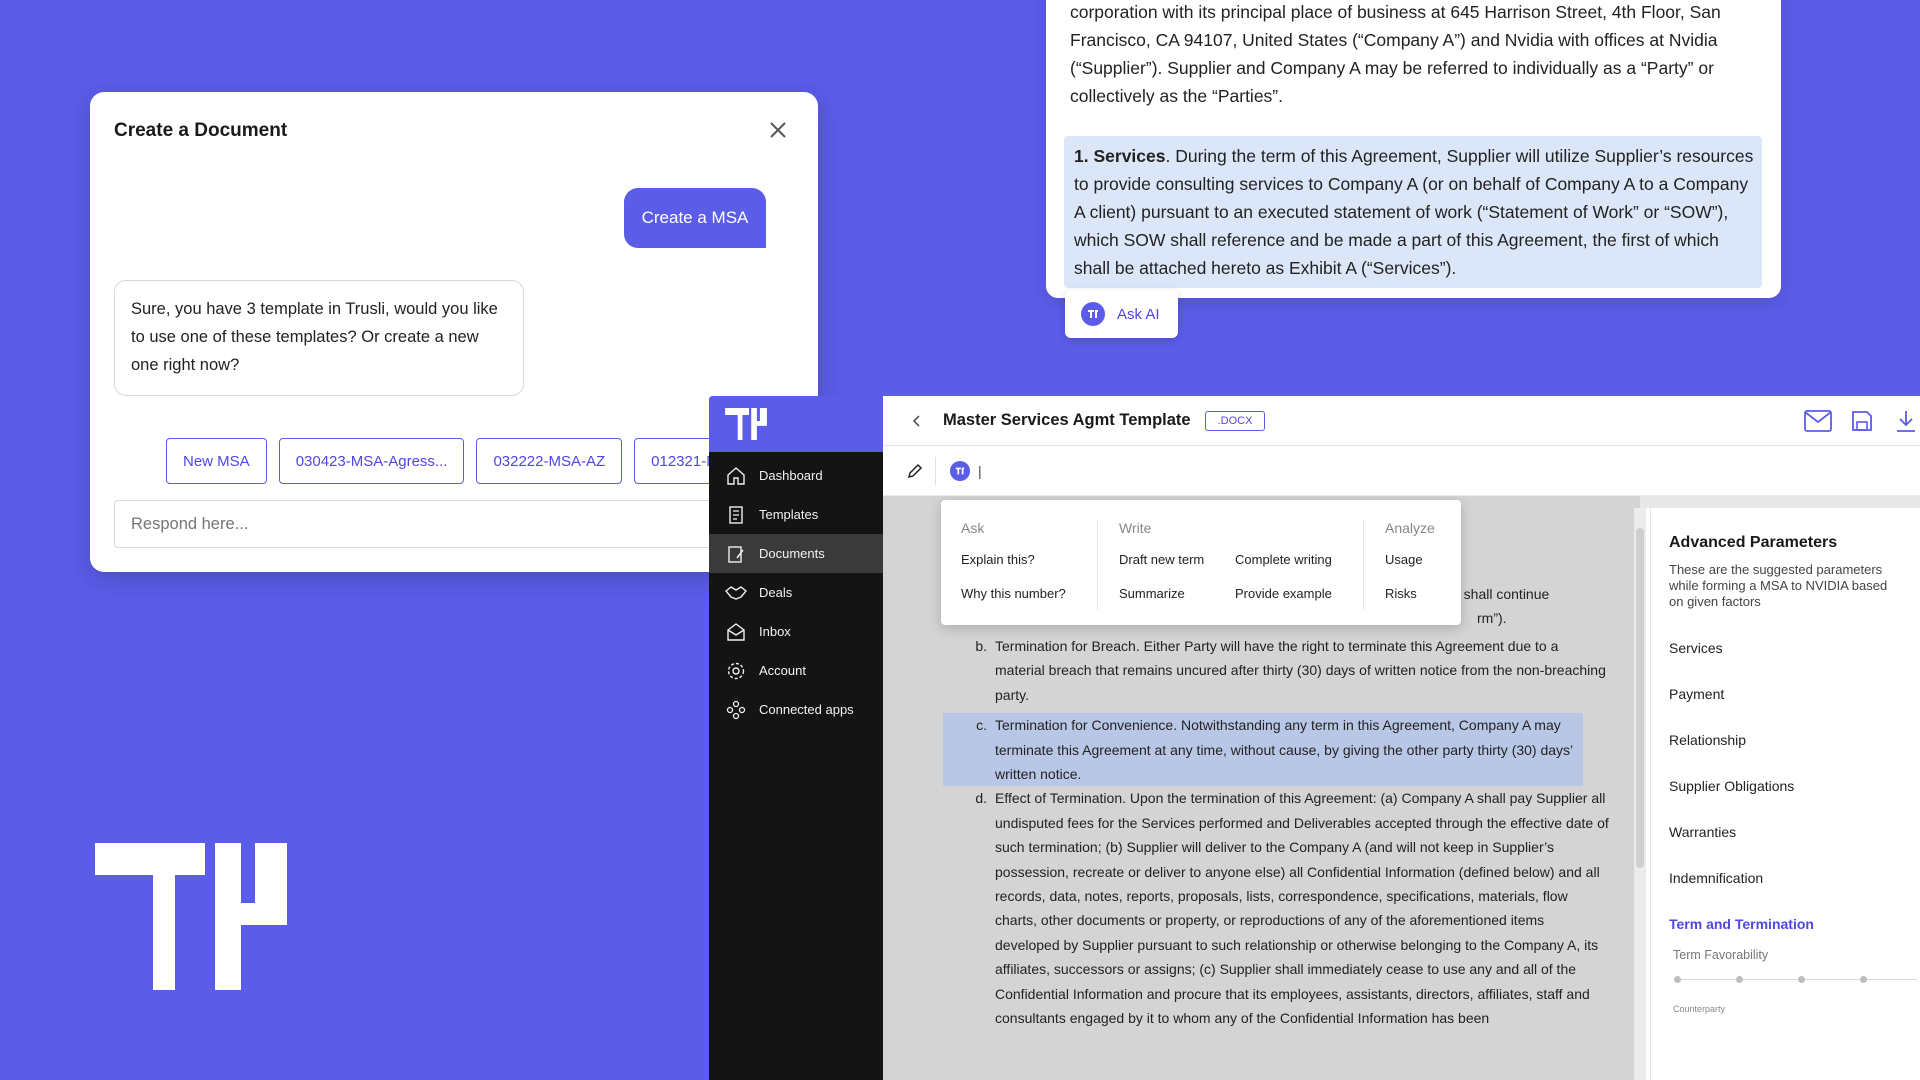  What do you see at coordinates (1401, 471) in the screenshot?
I see `editor-toolbar: |` at bounding box center [1401, 471].